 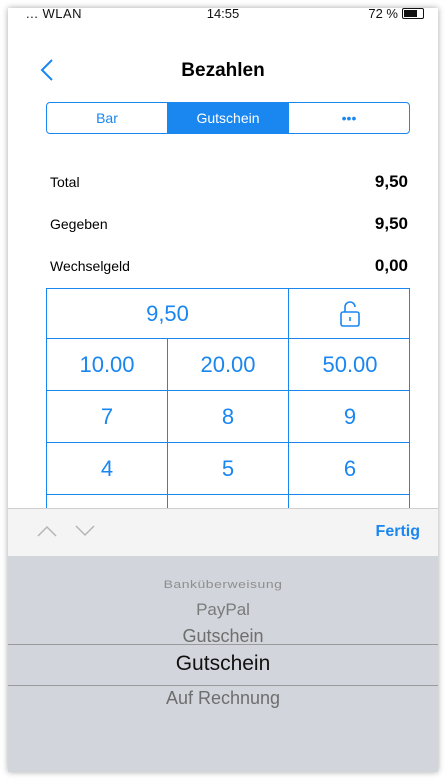 What do you see at coordinates (398, 532) in the screenshot?
I see `done-button: Fertig` at bounding box center [398, 532].